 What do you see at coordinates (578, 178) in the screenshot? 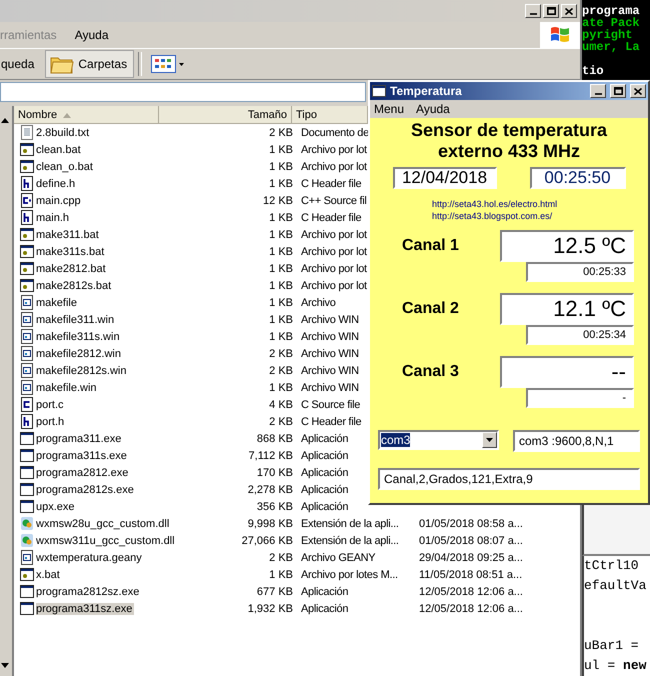
I see `time-field: 00:25:50` at bounding box center [578, 178].